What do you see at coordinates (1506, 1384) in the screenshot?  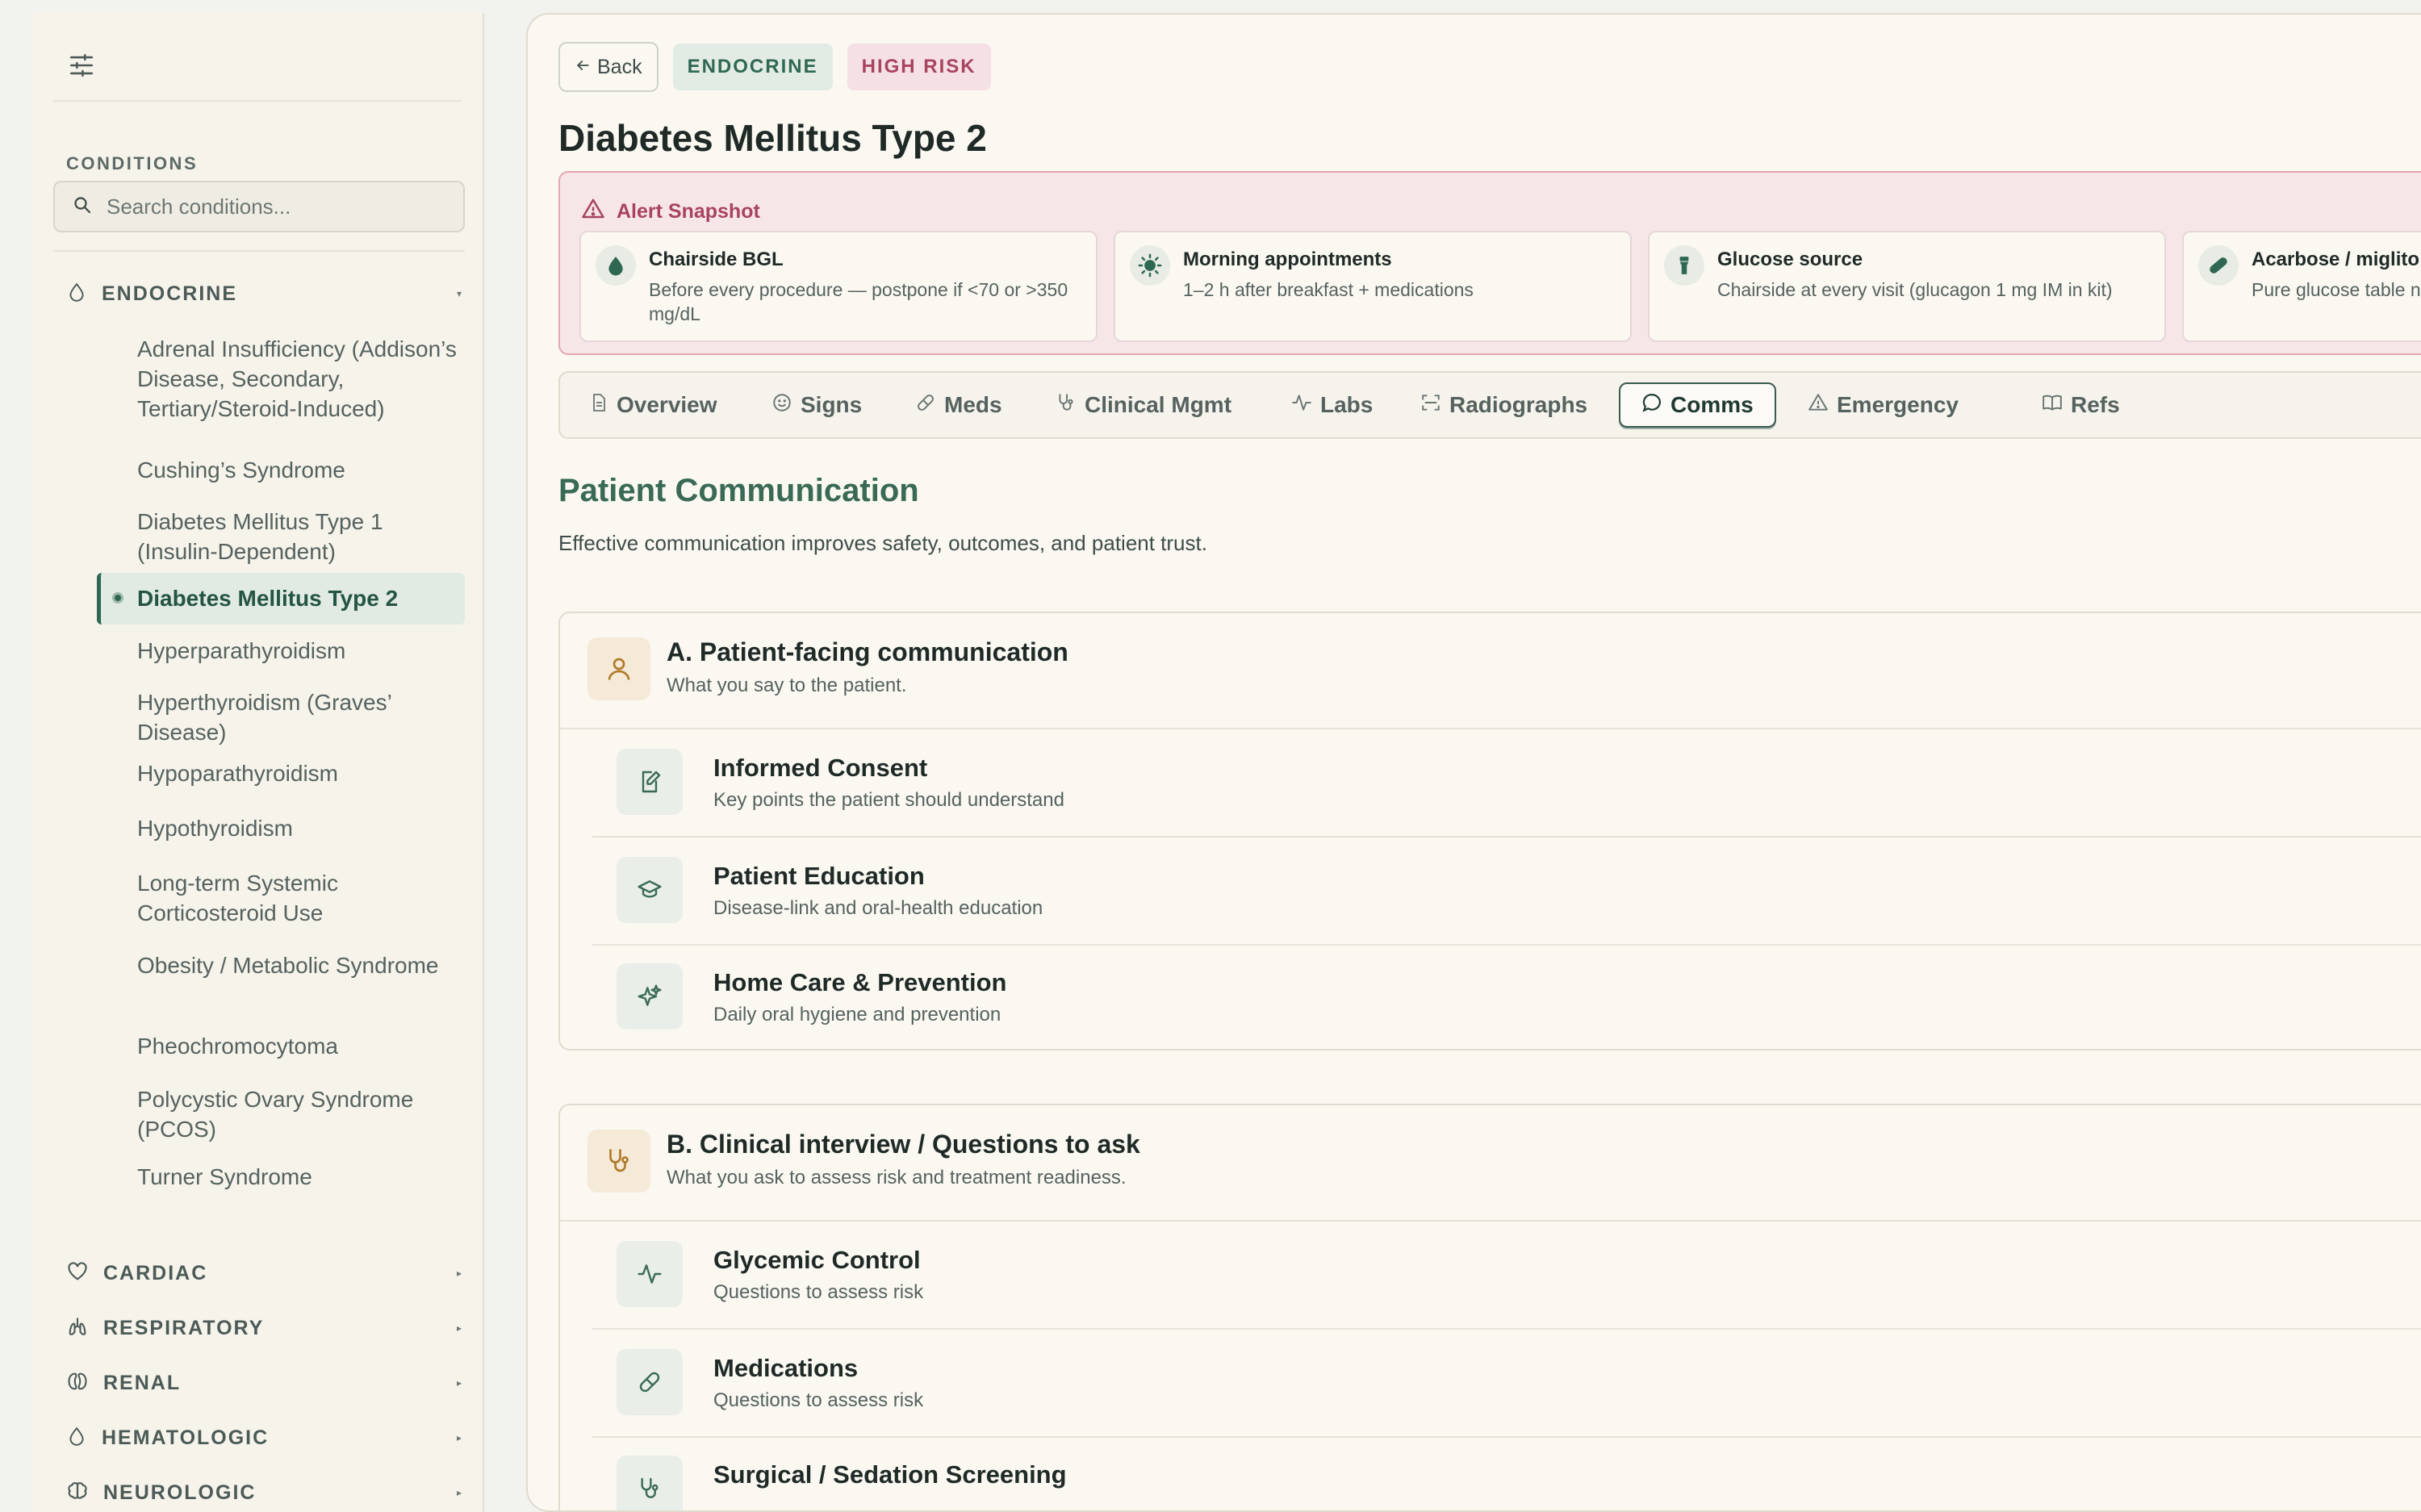 I see `card-item-medications: Medications Questions to assess risk` at bounding box center [1506, 1384].